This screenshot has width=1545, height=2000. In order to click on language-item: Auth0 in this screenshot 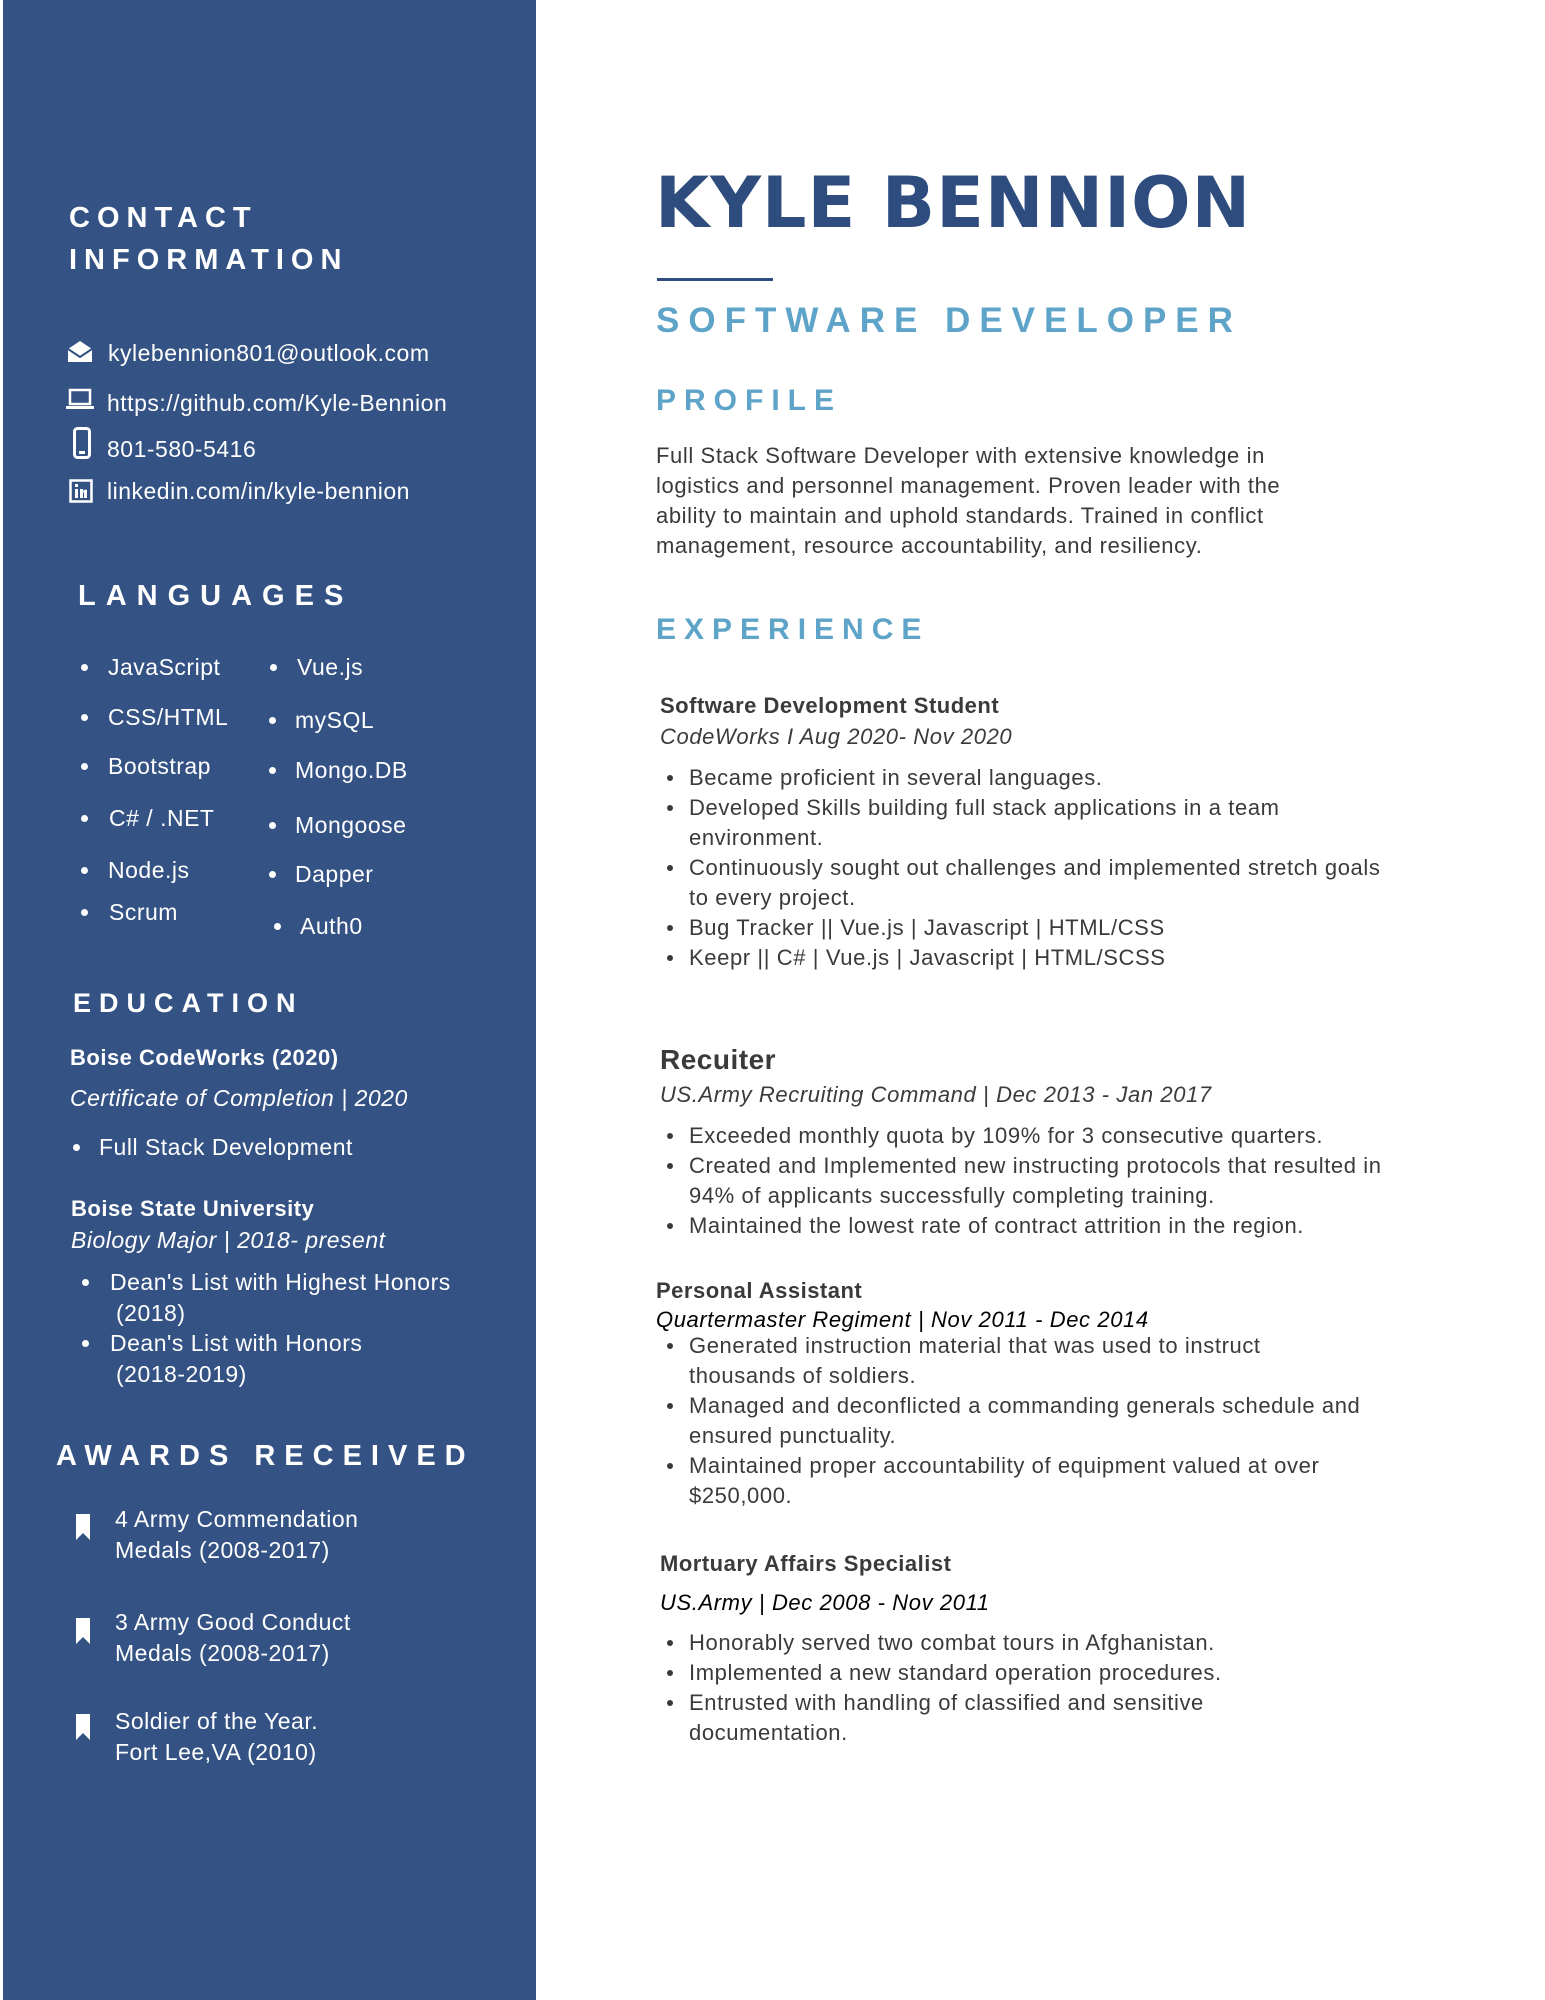, I will do `click(331, 926)`.